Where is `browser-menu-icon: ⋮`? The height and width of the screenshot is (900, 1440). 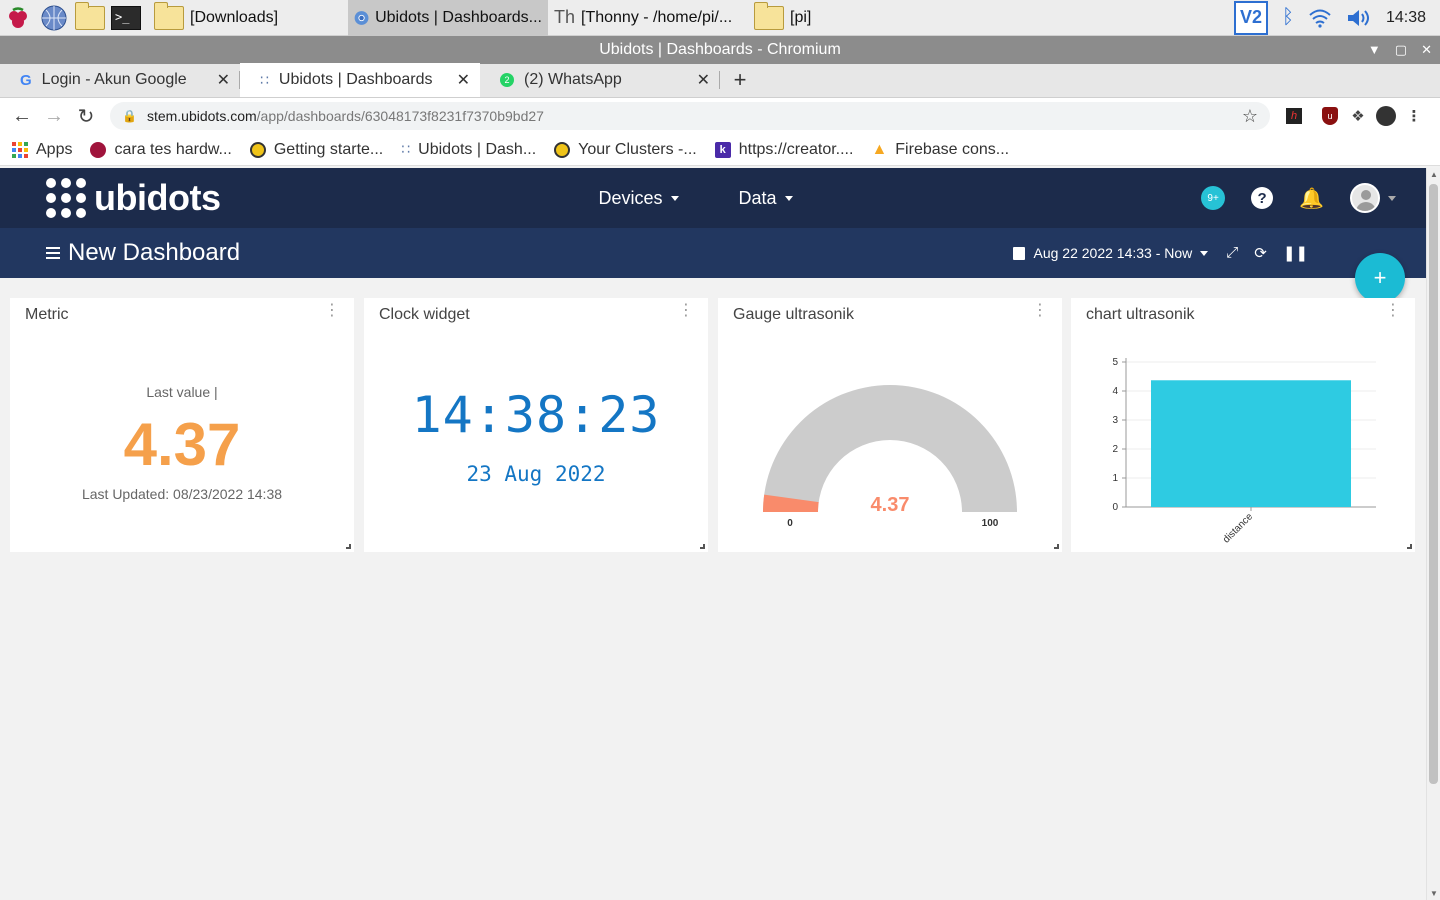
browser-menu-icon: ⋮ is located at coordinates (1414, 116).